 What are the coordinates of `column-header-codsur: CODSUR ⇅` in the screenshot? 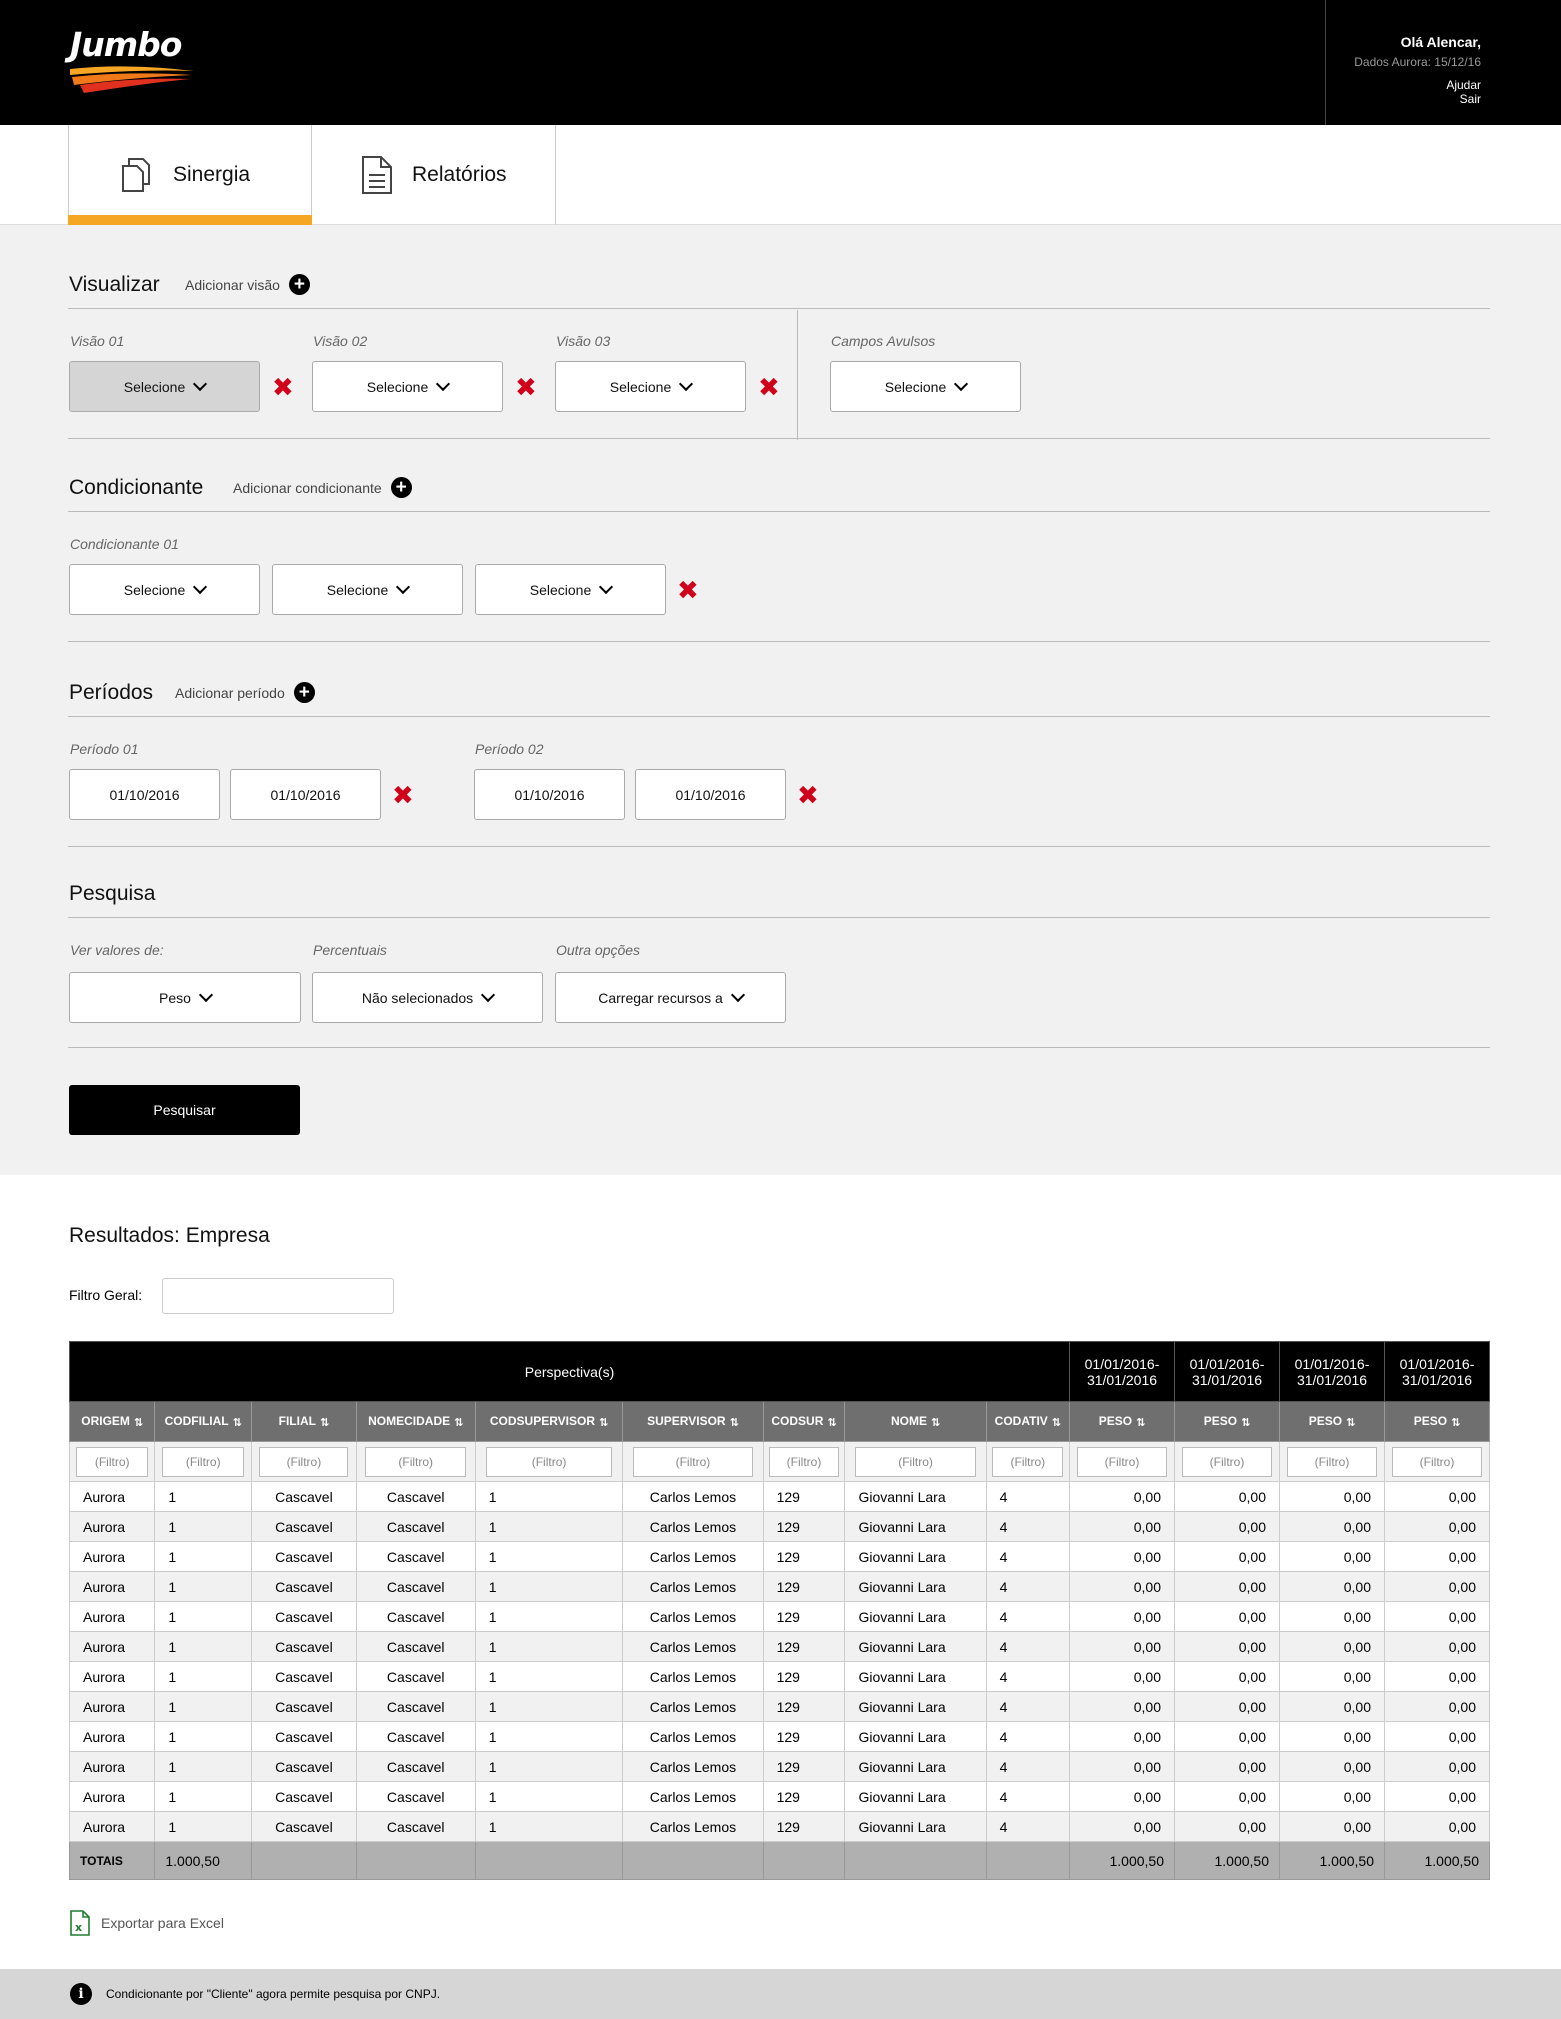 It's located at (804, 1421).